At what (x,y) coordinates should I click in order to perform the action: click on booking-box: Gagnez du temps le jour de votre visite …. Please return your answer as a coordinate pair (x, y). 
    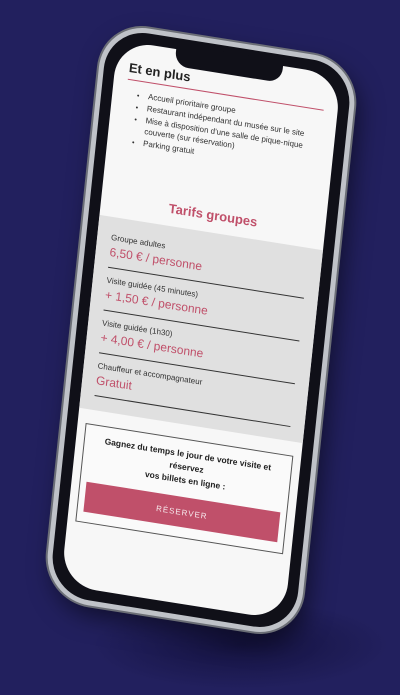
    Looking at the image, I should click on (184, 488).